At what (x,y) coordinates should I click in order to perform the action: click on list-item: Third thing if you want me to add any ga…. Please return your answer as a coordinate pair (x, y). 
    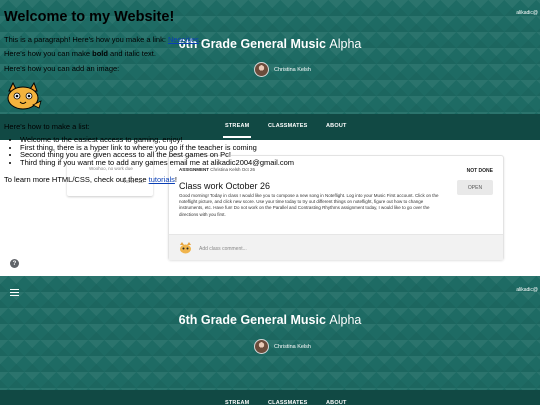
    Looking at the image, I should click on (157, 162).